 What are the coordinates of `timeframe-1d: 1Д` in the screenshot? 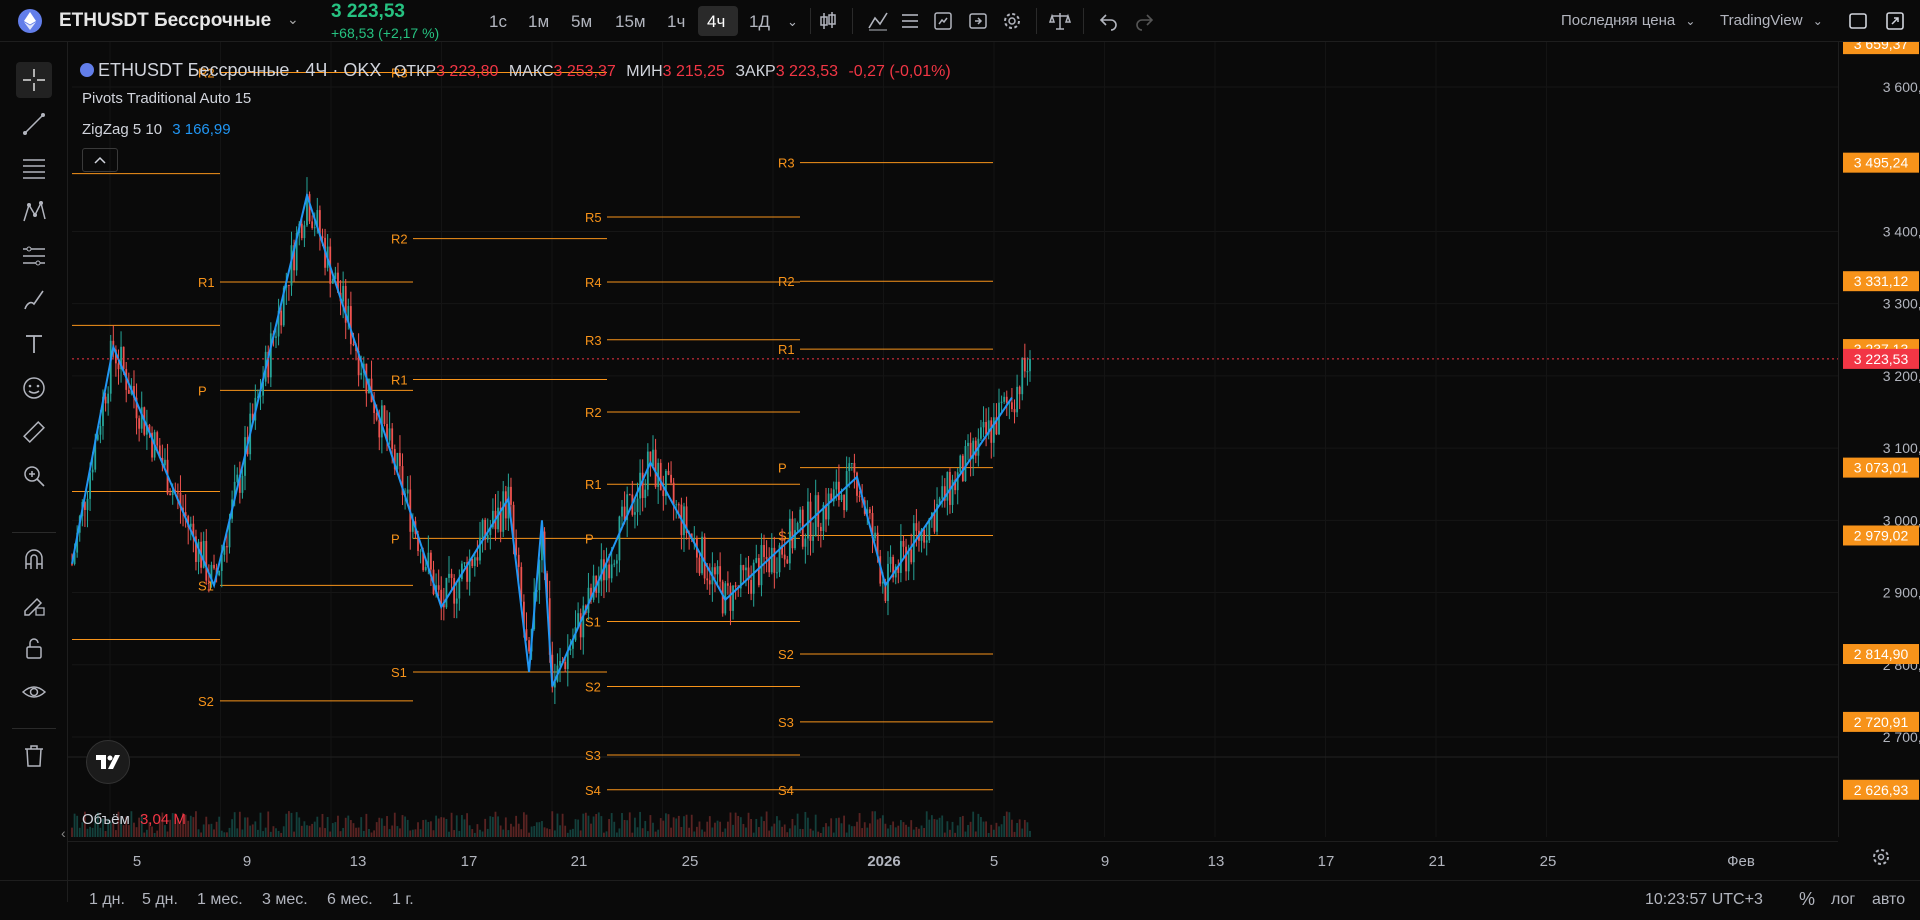 It's located at (759, 22).